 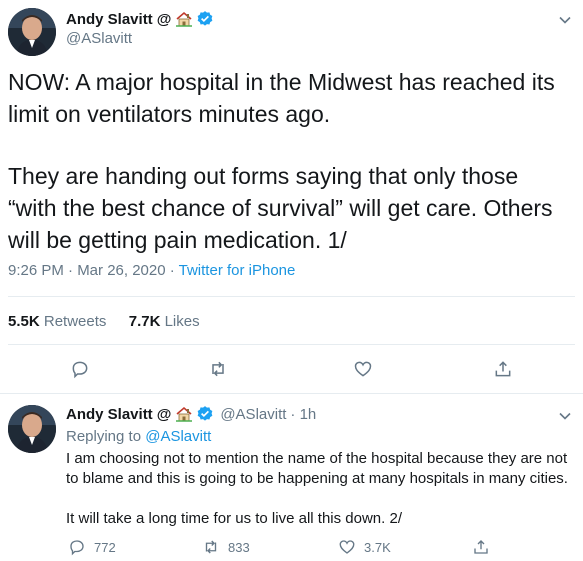 I want to click on reply-count: 772, so click(x=105, y=547).